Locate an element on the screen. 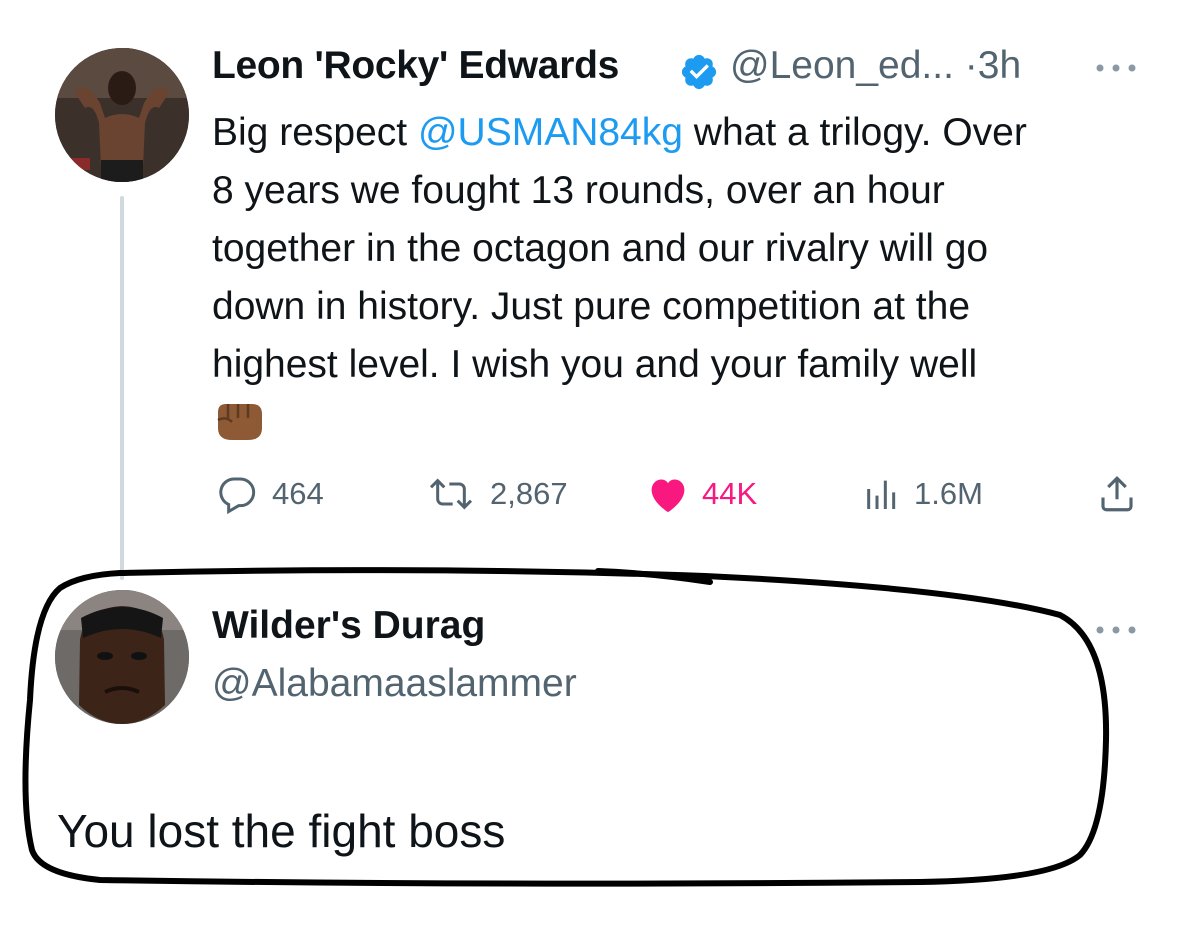 The image size is (1200, 927). views-count: 1.6M is located at coordinates (948, 493).